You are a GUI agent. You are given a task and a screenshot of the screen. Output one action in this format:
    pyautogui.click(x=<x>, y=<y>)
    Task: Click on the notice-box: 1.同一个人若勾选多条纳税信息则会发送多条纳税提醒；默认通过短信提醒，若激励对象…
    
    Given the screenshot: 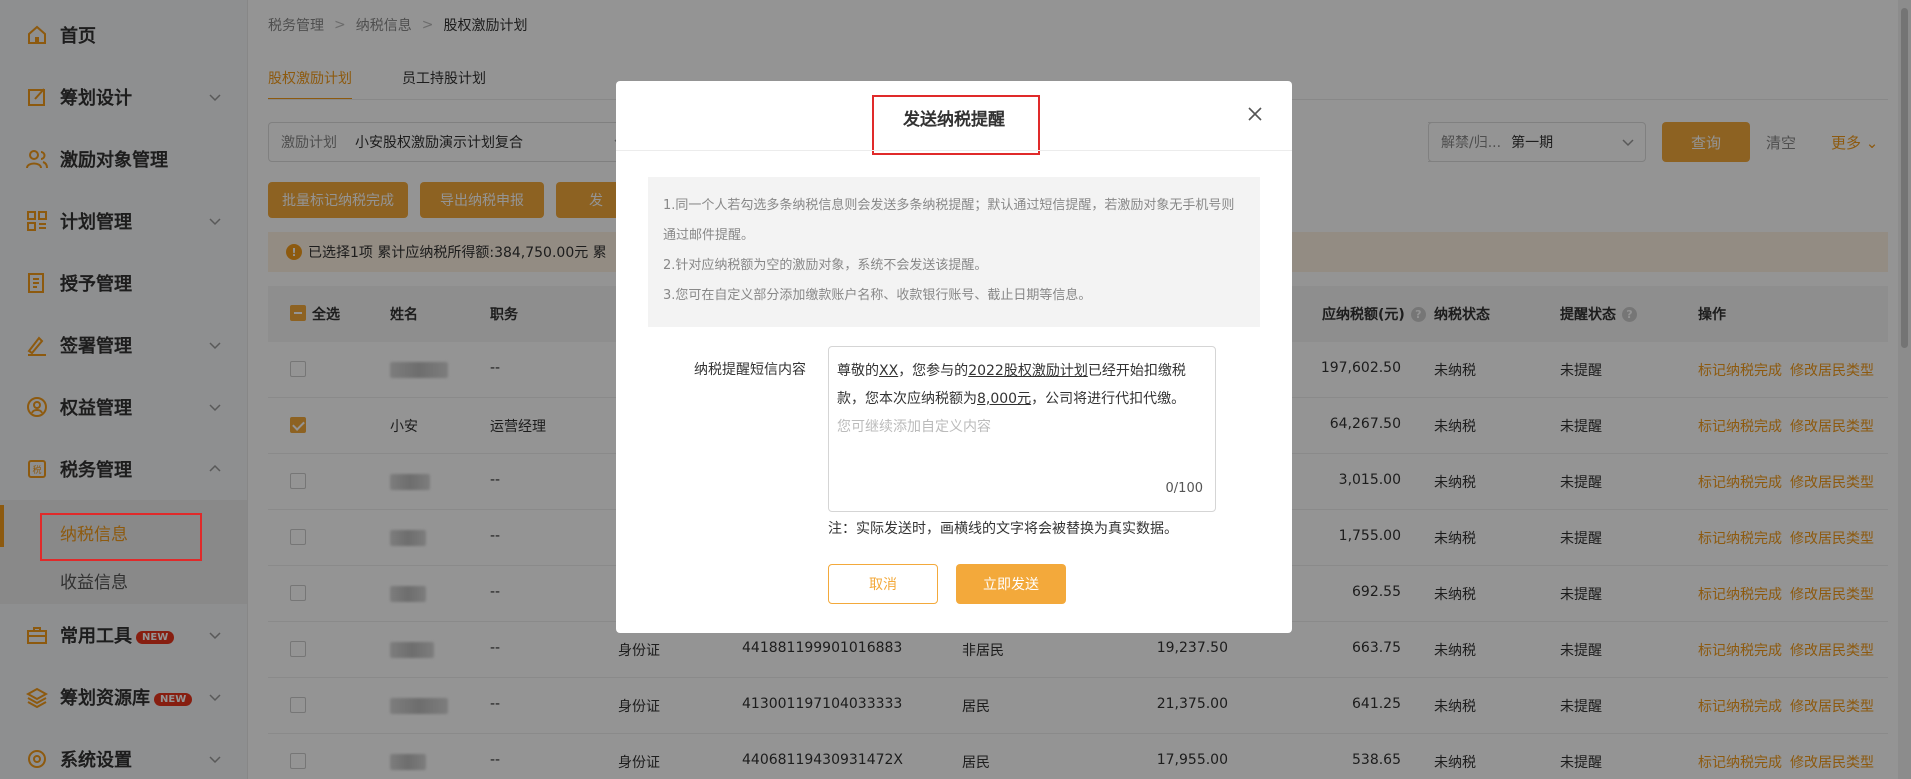 What is the action you would take?
    pyautogui.click(x=954, y=252)
    